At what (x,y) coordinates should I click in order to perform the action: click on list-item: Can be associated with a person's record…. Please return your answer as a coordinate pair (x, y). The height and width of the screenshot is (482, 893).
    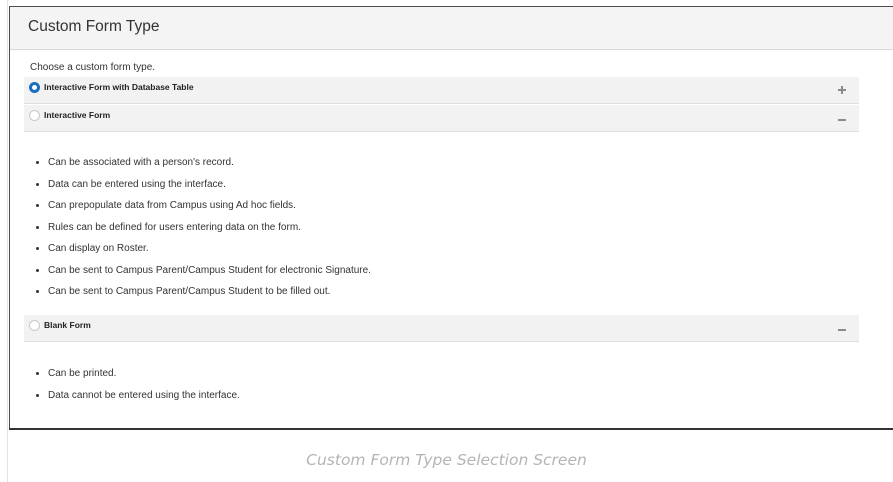
    Looking at the image, I should click on (209, 168).